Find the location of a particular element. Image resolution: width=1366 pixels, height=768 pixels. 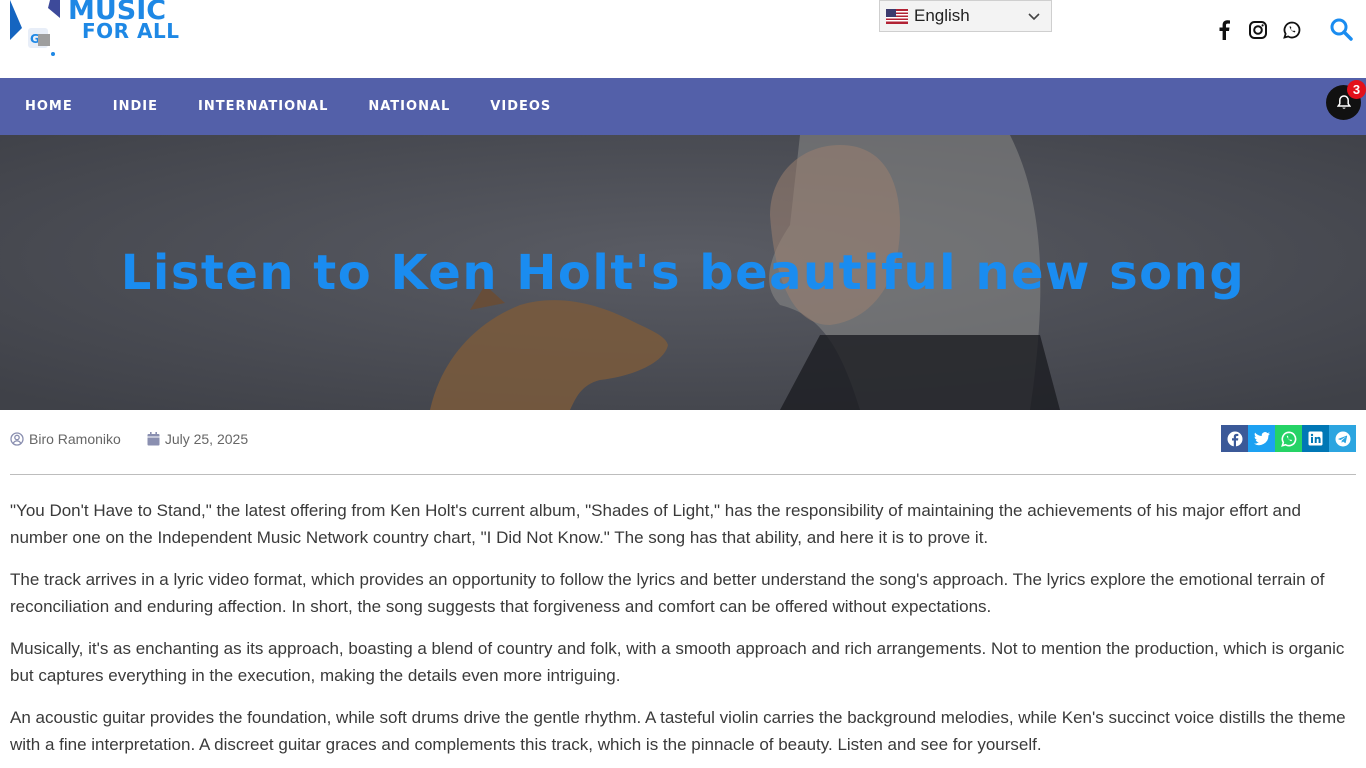

share-facebook-button is located at coordinates (1234, 438).